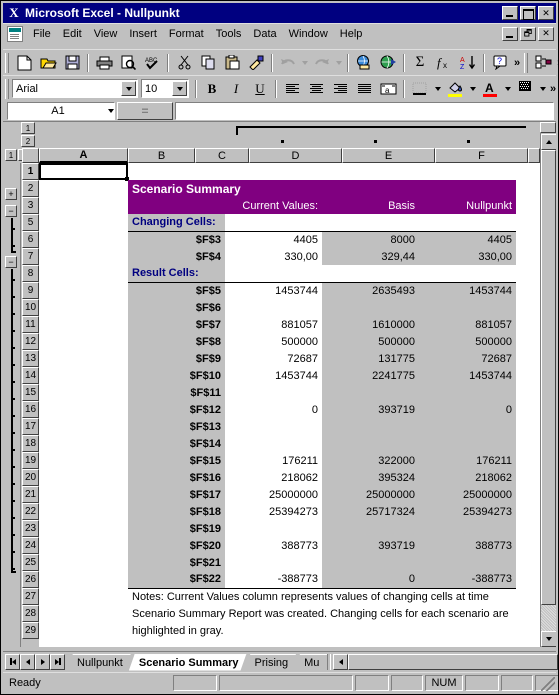 The image size is (559, 695). I want to click on menu-view: View, so click(106, 34).